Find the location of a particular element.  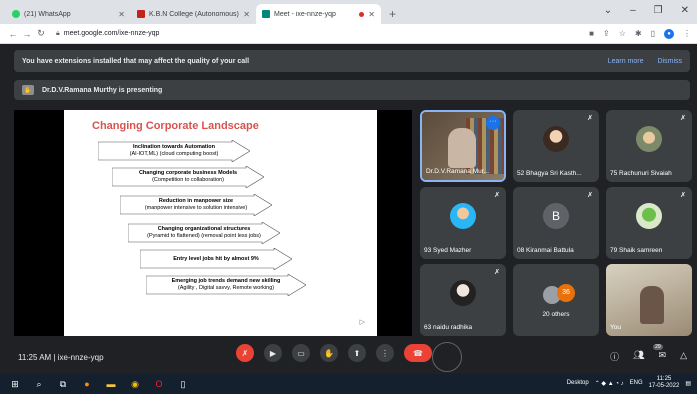

tab-title: Meet - ixe-nnze-yqp is located at coordinates (305, 14).